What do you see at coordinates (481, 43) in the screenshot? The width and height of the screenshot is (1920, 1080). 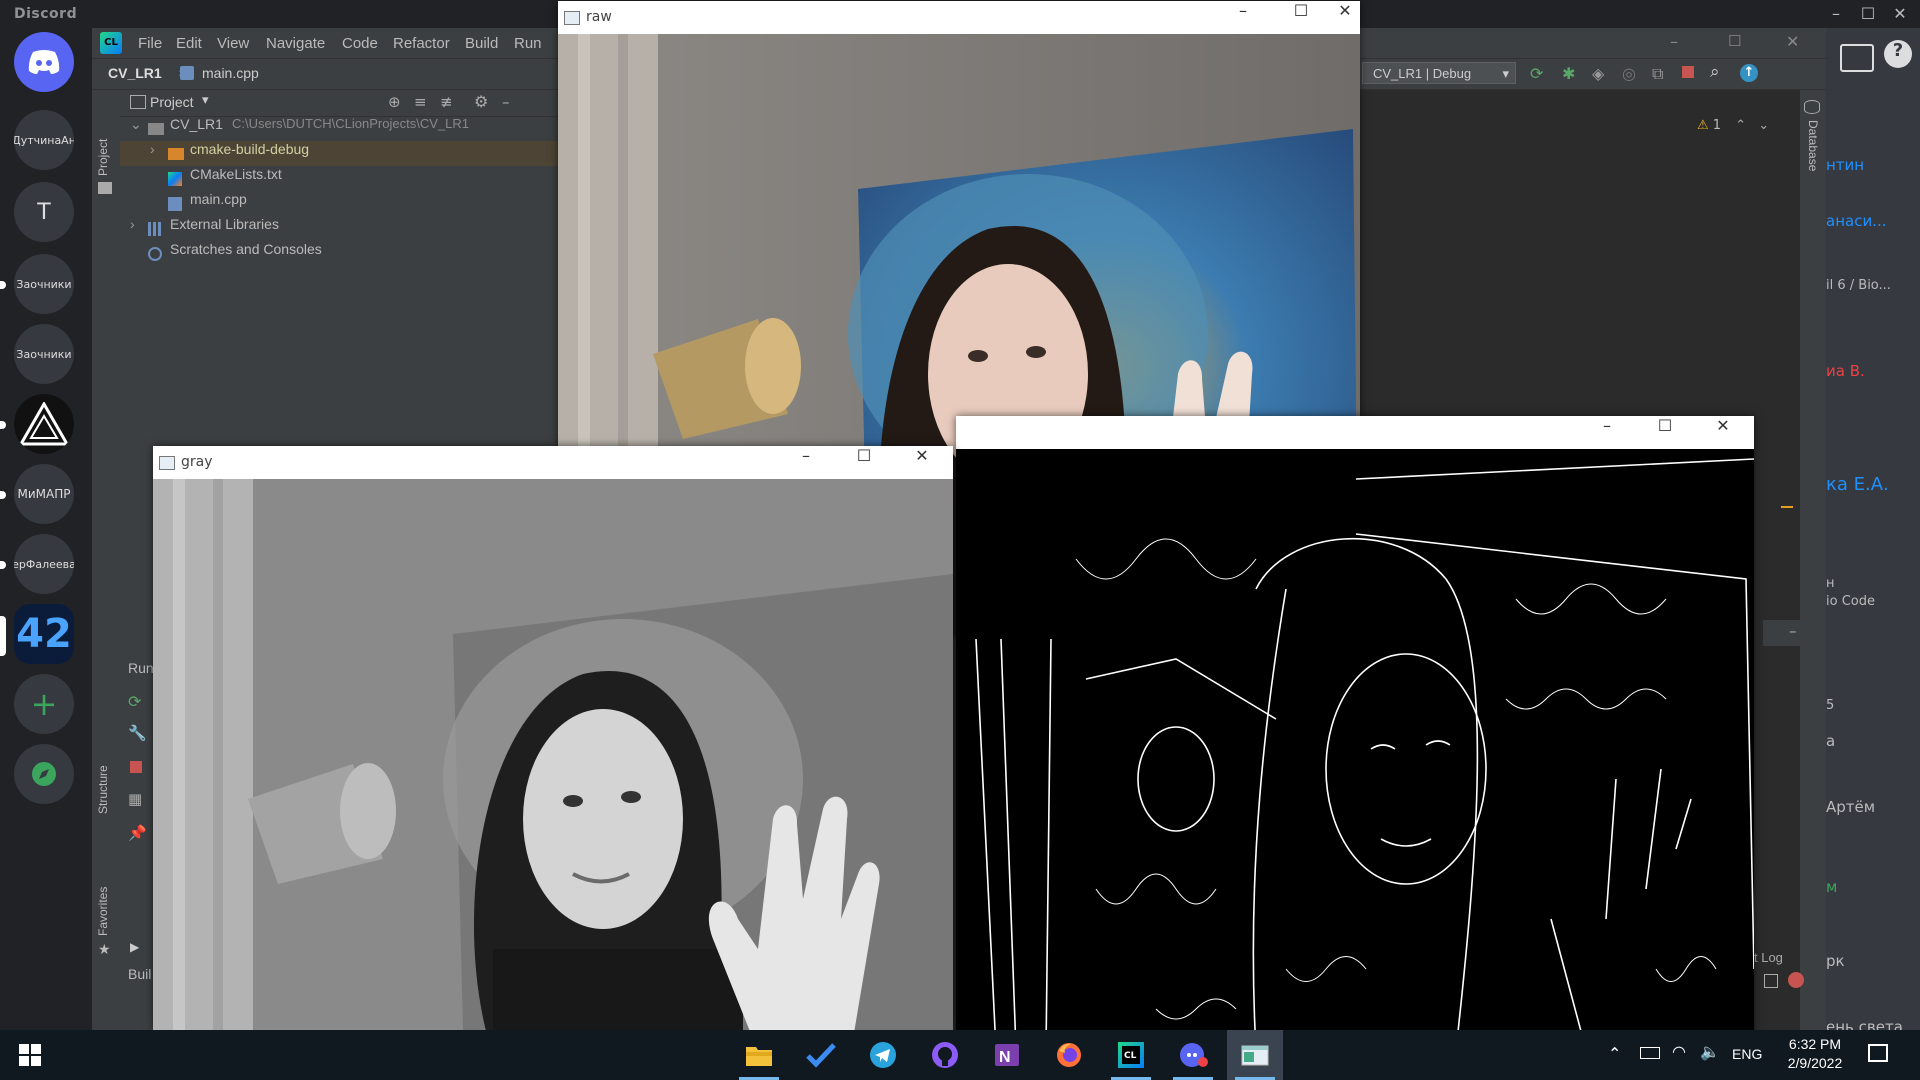 I see `menu-build: Build` at bounding box center [481, 43].